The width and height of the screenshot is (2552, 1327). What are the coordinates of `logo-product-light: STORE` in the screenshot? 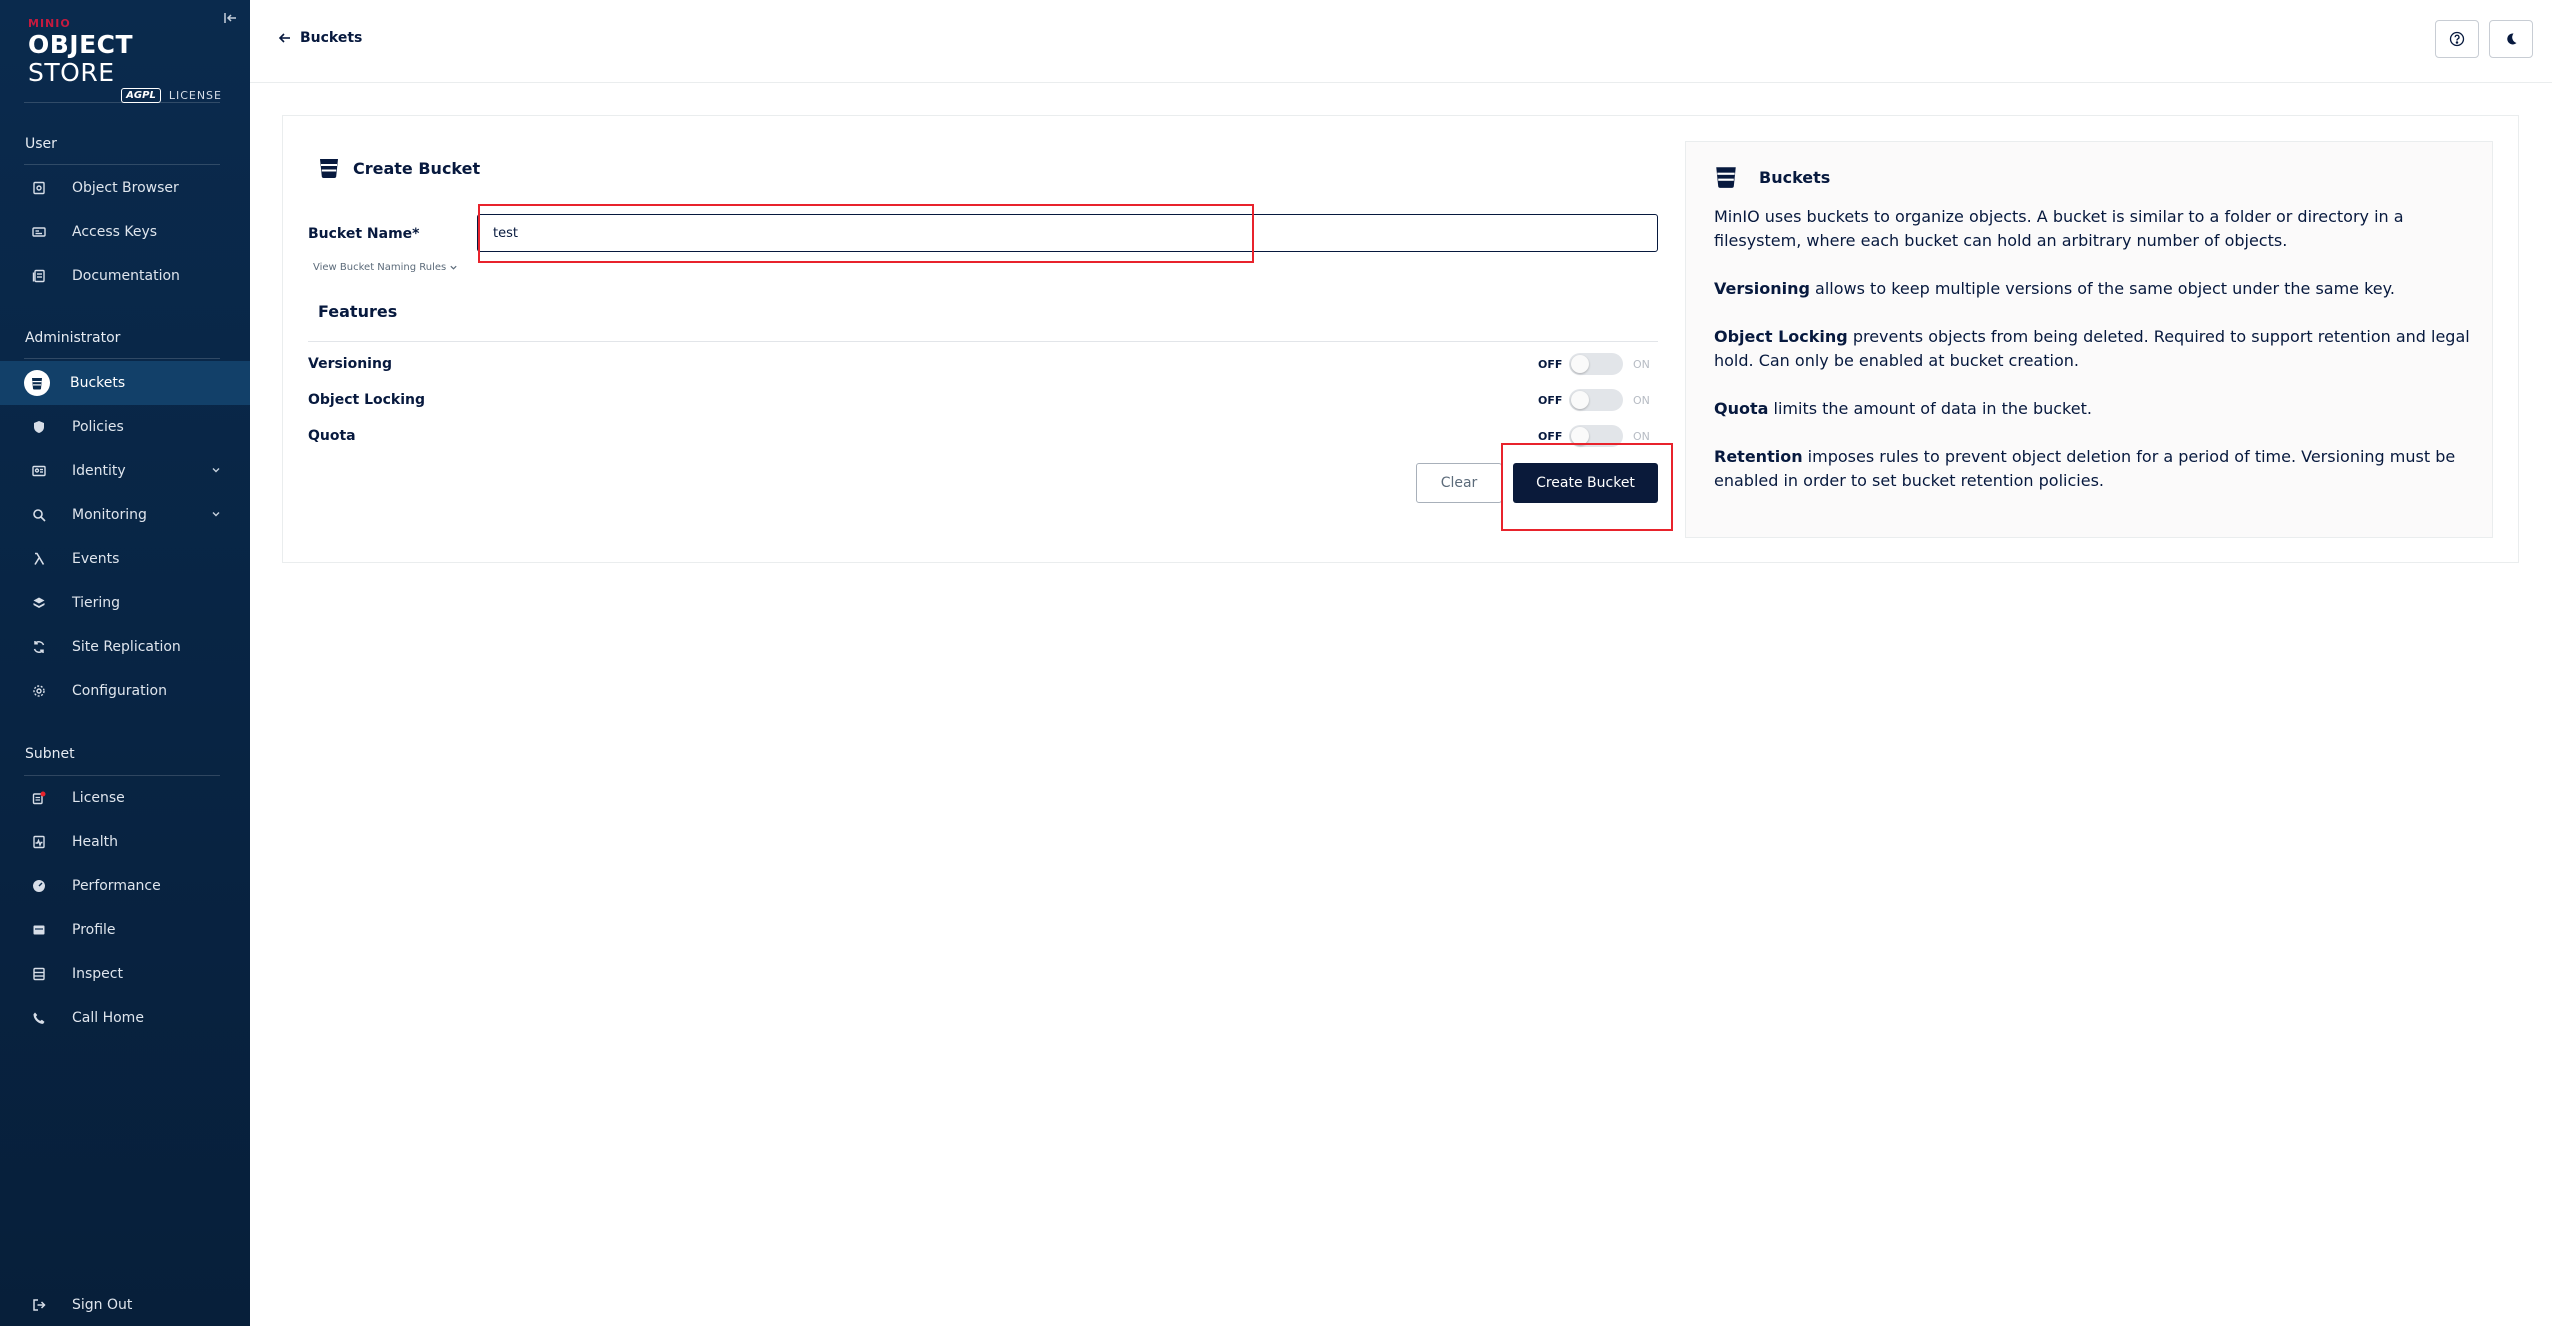 It's located at (71, 72).